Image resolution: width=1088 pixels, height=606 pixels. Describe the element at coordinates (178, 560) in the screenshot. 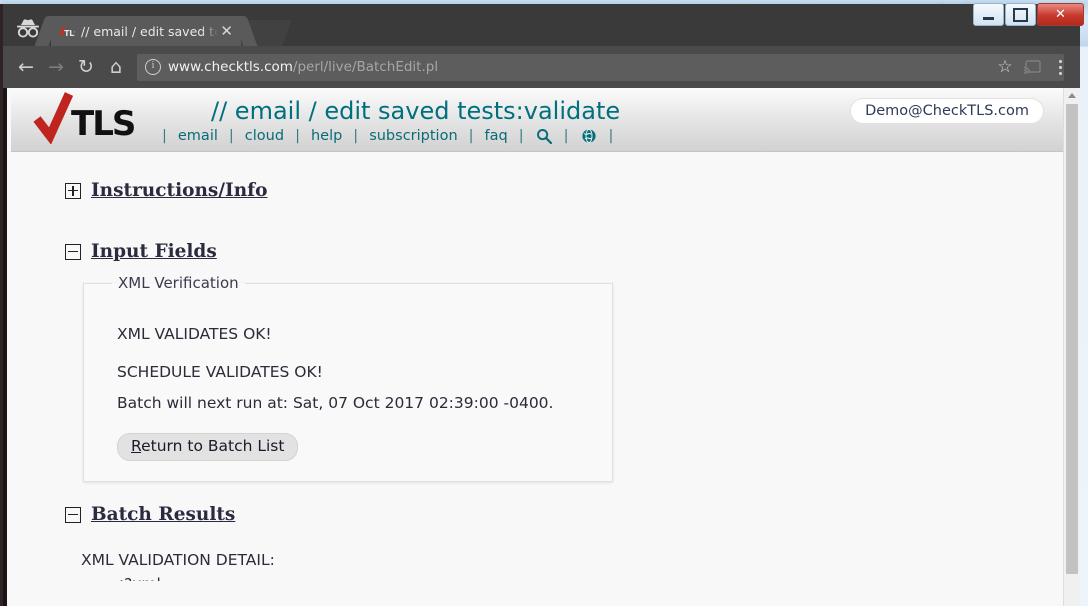

I see `xml-validation-detail-heading: XML VALIDATION DETAIL:` at that location.